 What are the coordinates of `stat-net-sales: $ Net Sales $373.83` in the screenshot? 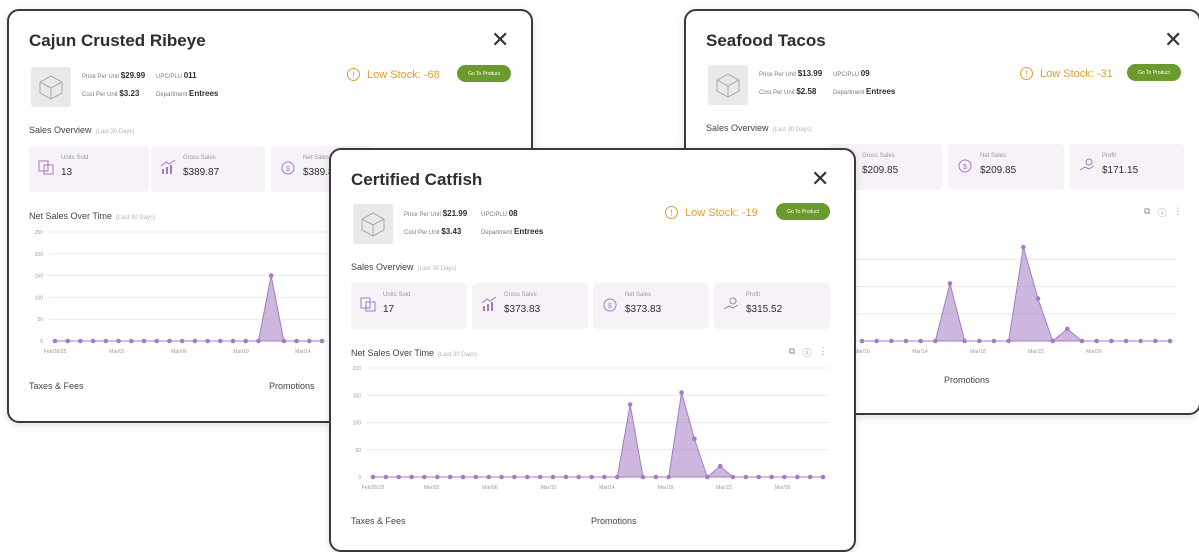 It's located at (651, 306).